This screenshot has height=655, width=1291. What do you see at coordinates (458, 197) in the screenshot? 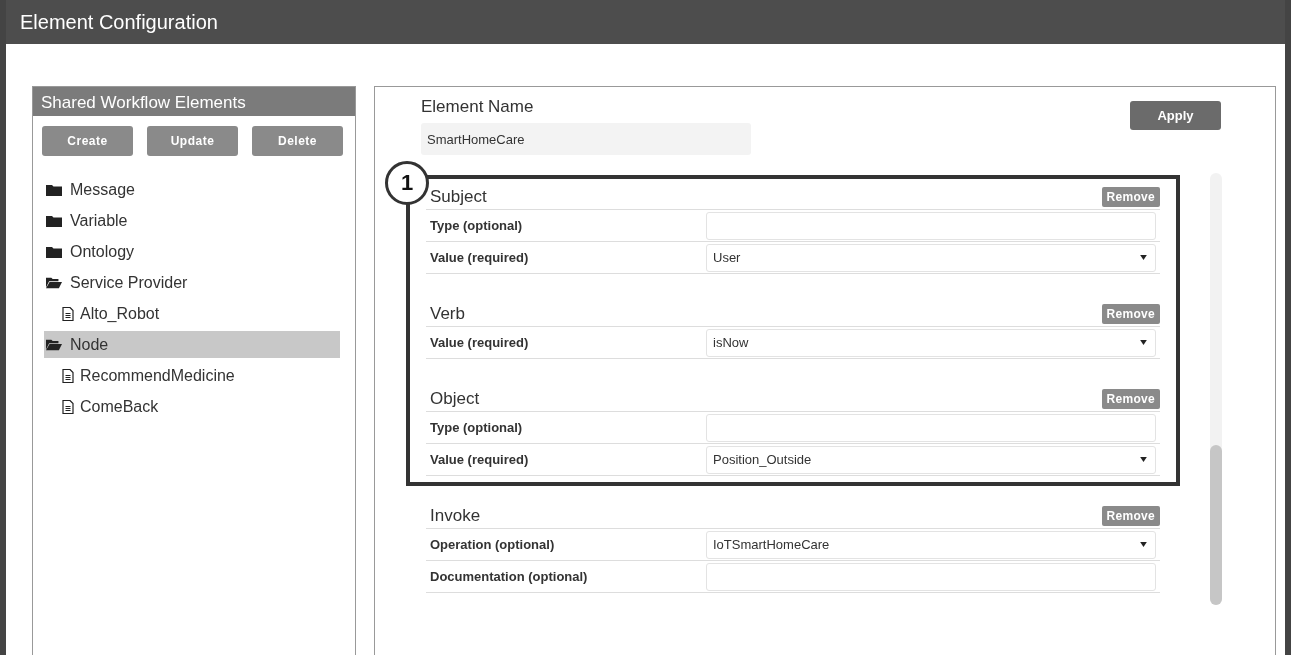
I see `section-title: Subject` at bounding box center [458, 197].